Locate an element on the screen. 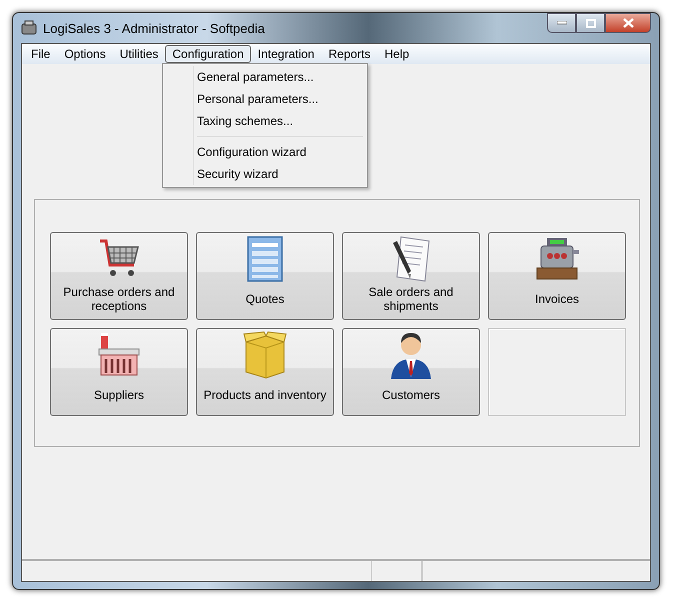 This screenshot has height=610, width=680. module-button: Invoices is located at coordinates (557, 276).